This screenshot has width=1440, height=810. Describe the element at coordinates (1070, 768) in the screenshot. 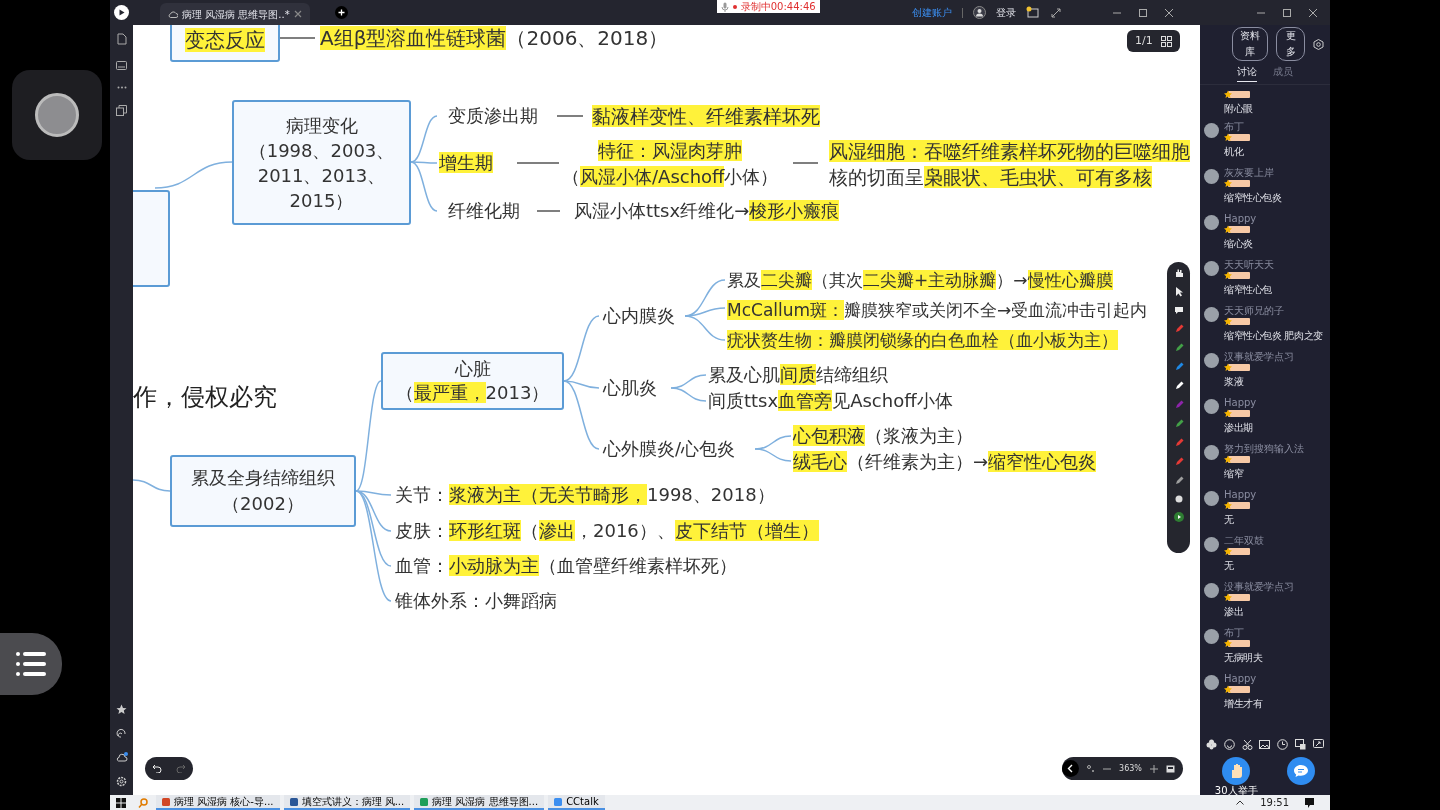

I see `back-icon` at that location.